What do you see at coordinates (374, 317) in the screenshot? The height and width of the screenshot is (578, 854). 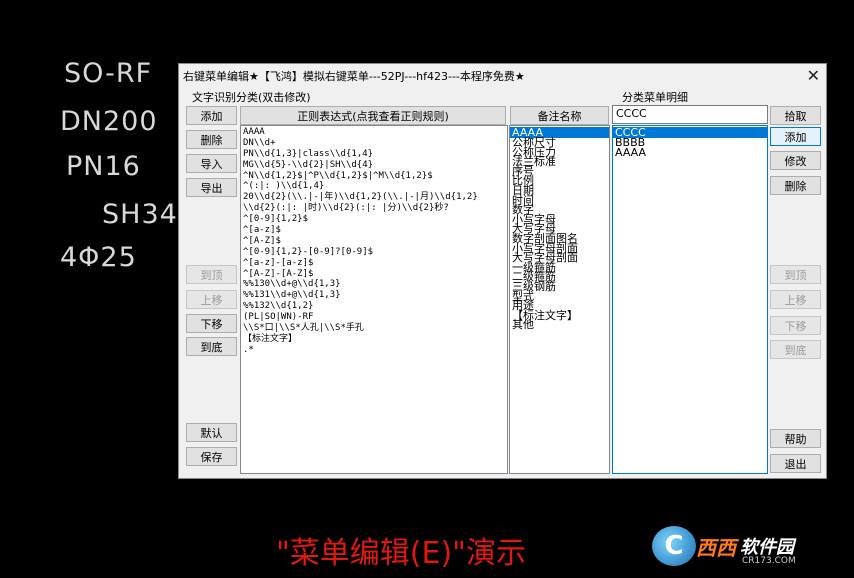 I see `regex-list-item: (PL|SO|WN)-RF` at bounding box center [374, 317].